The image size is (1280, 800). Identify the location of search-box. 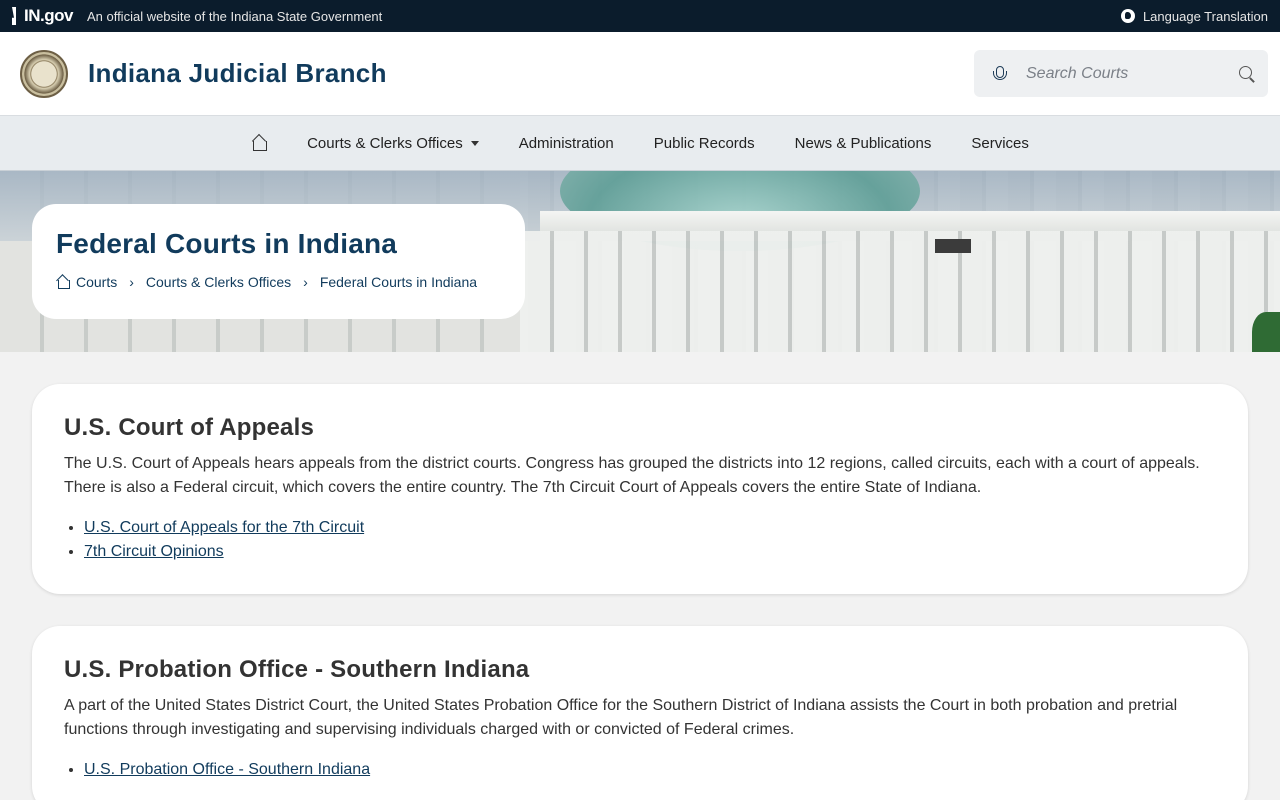
(1121, 73).